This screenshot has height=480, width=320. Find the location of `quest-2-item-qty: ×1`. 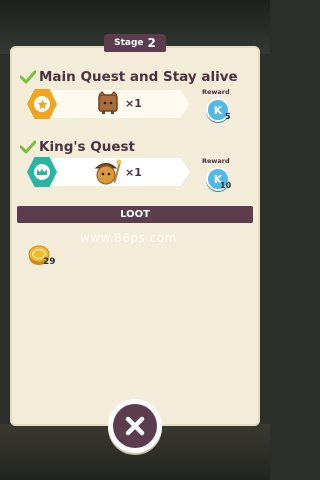

quest-2-item-qty: ×1 is located at coordinates (133, 172).